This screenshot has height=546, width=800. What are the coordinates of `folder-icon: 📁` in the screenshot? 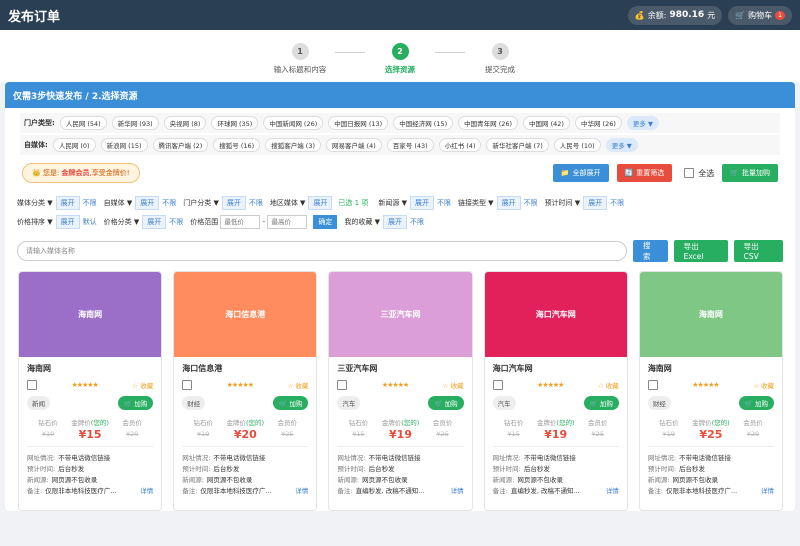 It's located at (565, 173).